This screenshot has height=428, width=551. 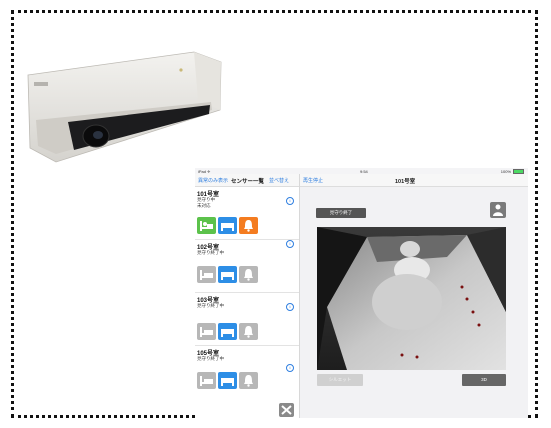 What do you see at coordinates (213, 180) in the screenshot?
I see `show-abnormal-only-link: 異常のみ表示` at bounding box center [213, 180].